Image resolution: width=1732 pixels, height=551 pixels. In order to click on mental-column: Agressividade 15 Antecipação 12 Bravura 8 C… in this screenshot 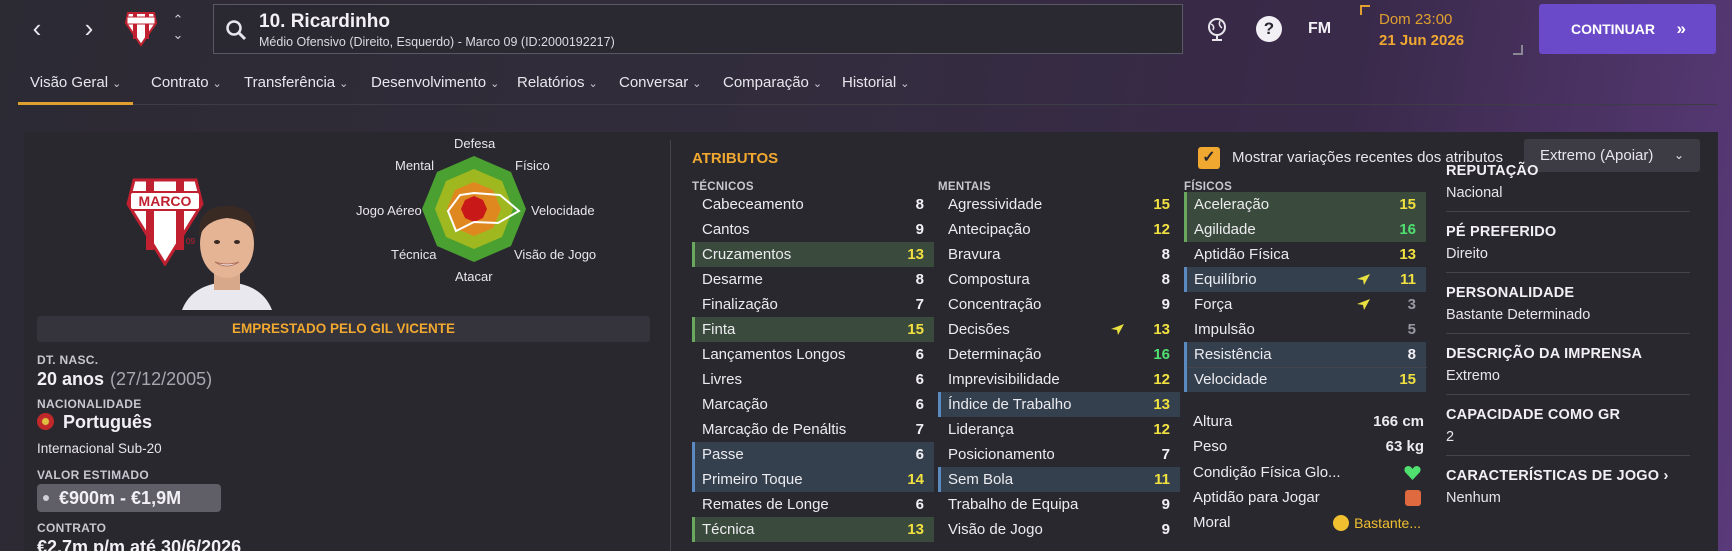, I will do `click(1059, 367)`.